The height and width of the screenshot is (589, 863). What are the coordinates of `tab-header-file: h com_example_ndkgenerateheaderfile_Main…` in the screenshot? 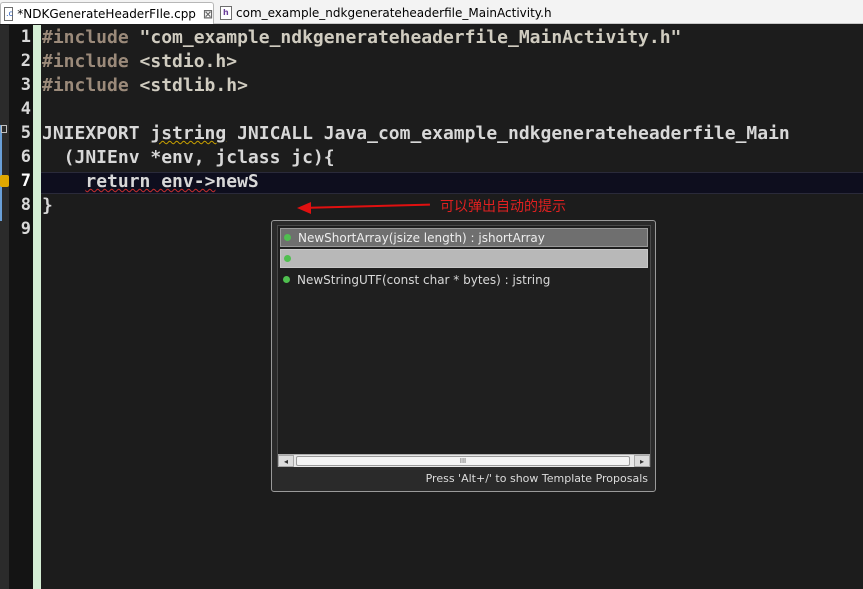 It's located at (385, 13).